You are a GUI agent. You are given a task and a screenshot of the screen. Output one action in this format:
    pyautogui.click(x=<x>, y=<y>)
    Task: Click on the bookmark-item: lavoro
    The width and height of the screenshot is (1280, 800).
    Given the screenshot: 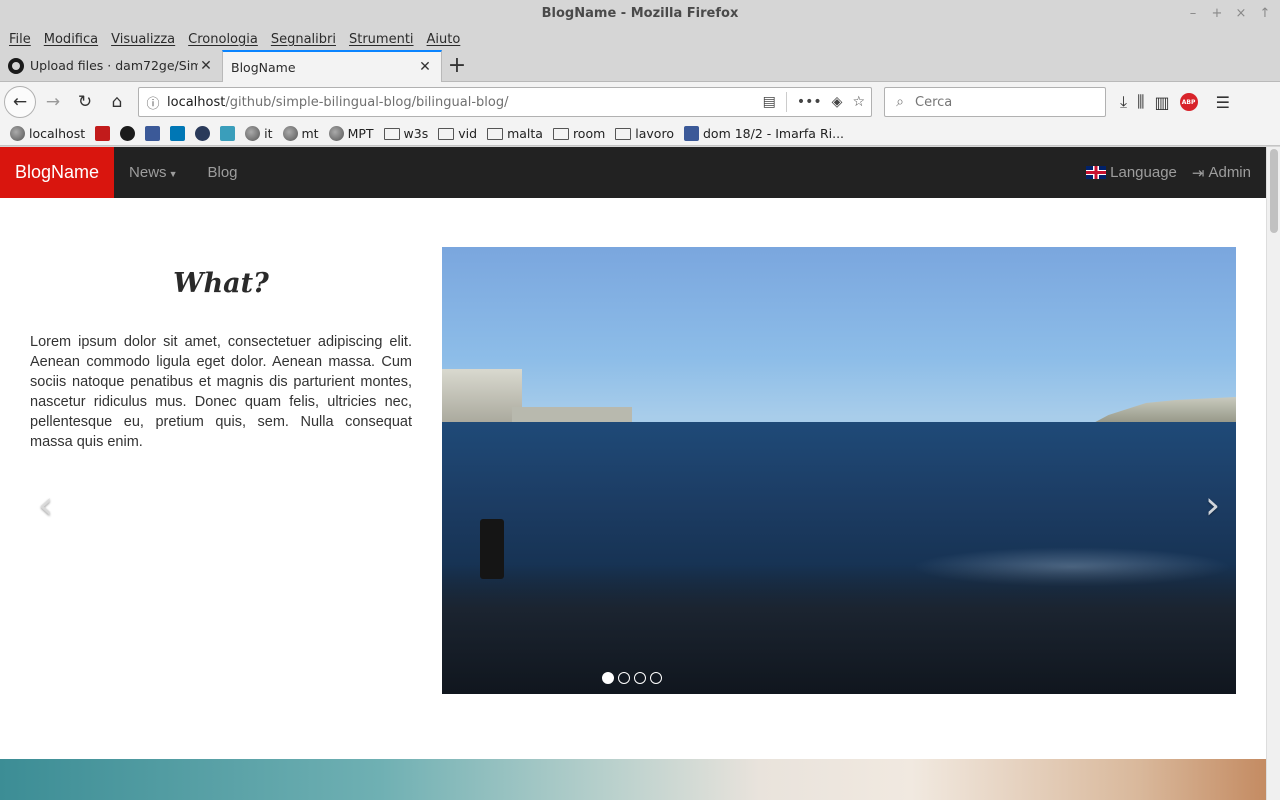 What is the action you would take?
    pyautogui.click(x=644, y=133)
    